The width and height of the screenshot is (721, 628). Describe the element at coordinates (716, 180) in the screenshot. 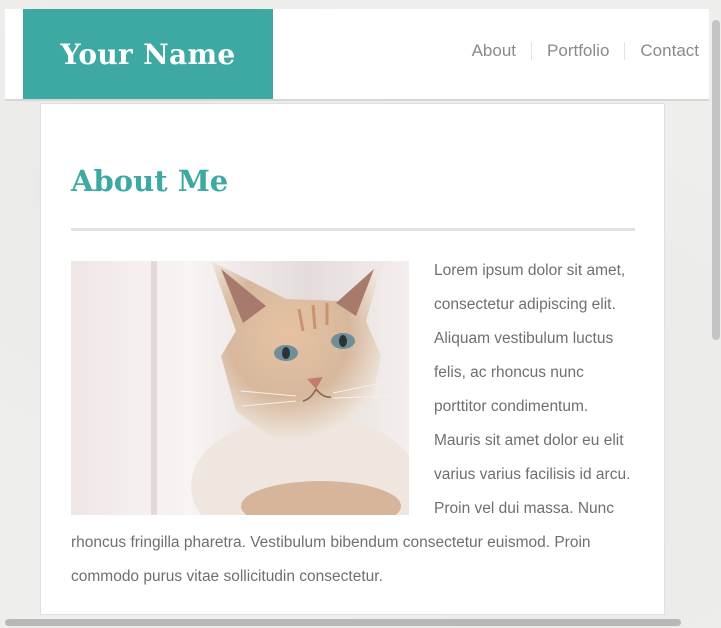

I see `vertical-scrollbar` at that location.